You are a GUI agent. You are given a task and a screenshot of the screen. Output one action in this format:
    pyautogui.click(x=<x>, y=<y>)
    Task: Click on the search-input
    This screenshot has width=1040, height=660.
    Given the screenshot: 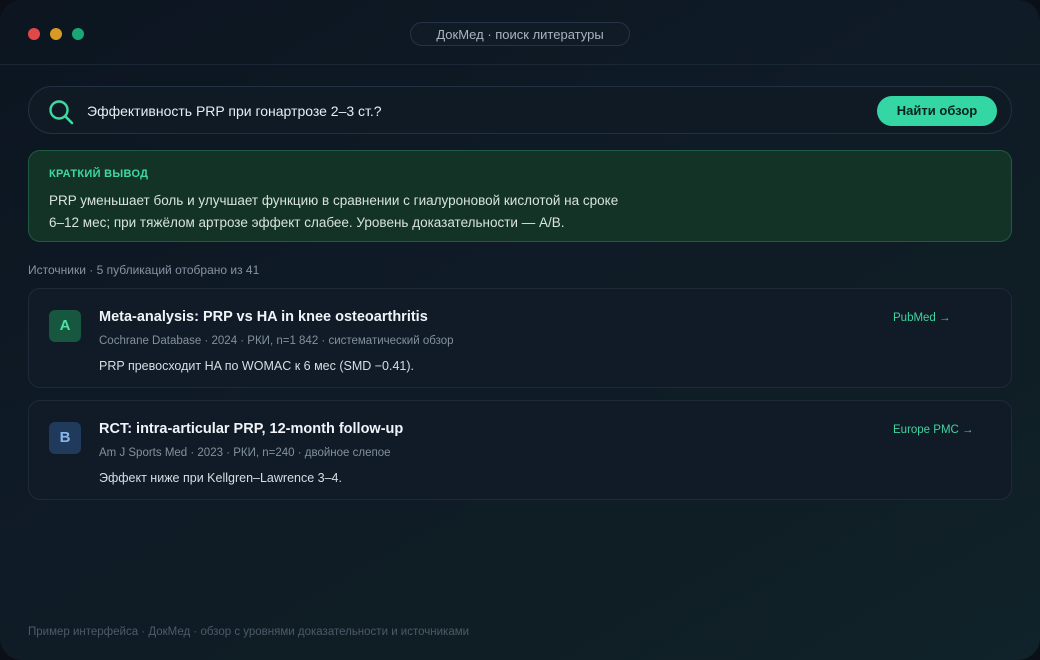 What is the action you would take?
    pyautogui.click(x=477, y=111)
    